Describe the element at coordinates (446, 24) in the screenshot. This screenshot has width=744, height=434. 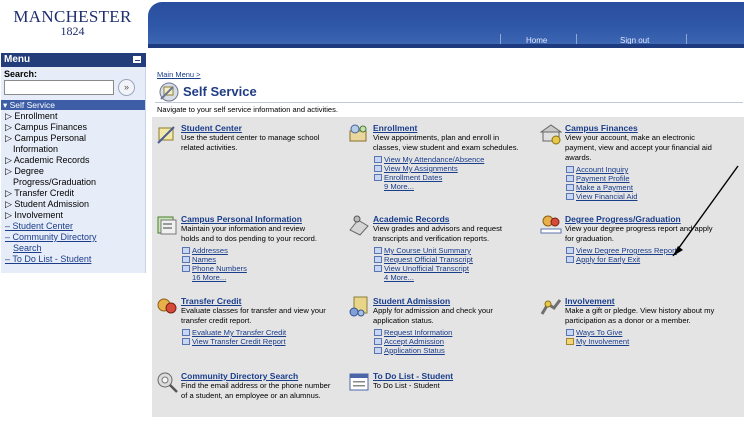
I see `header-banner: Home Sign out` at that location.